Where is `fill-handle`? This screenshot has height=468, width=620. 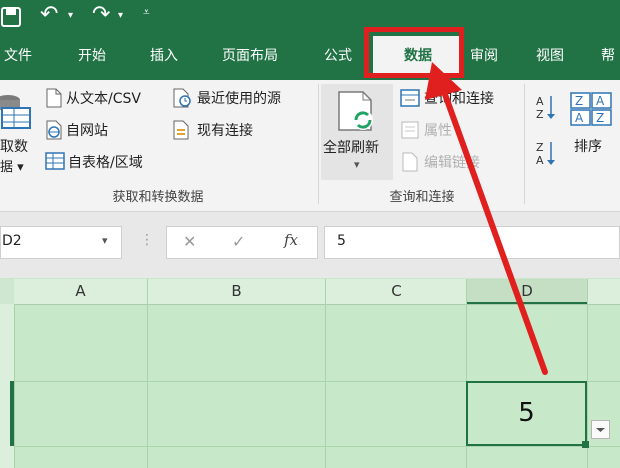 fill-handle is located at coordinates (585, 444).